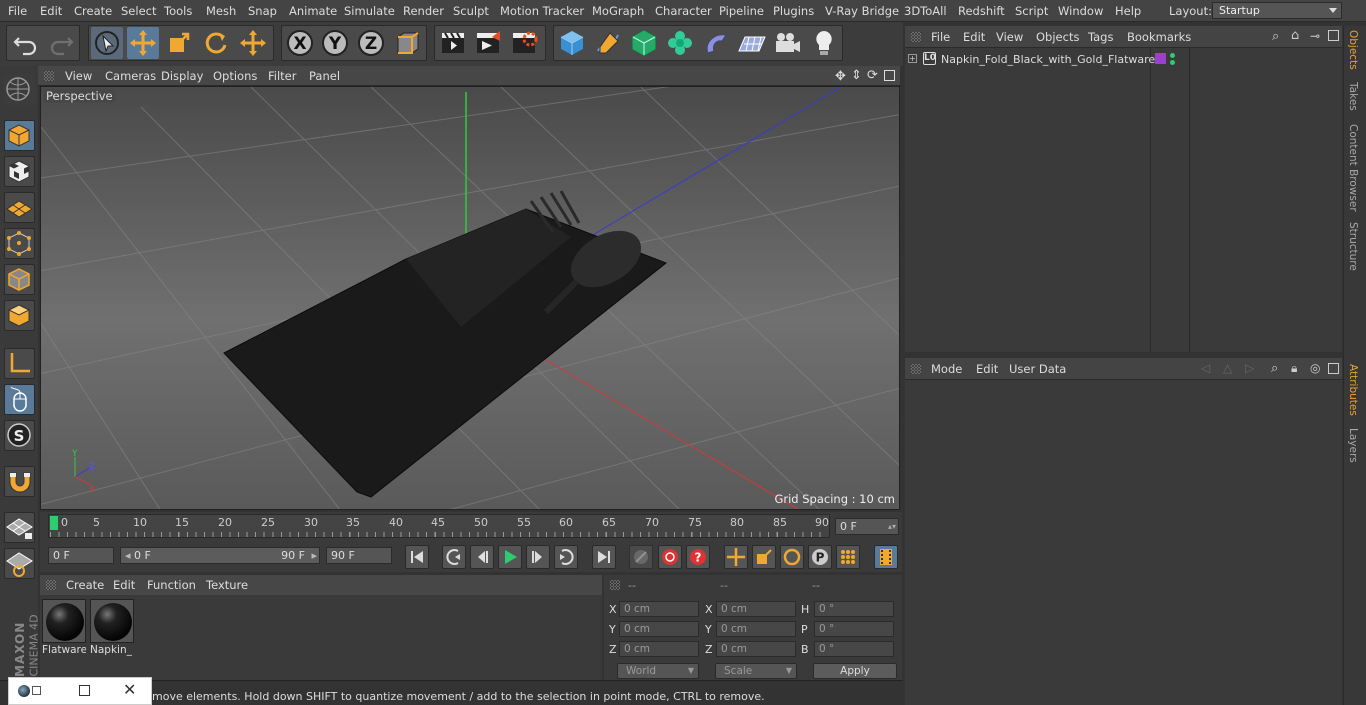  I want to click on back-arrow-icon: ◁, so click(1205, 368).